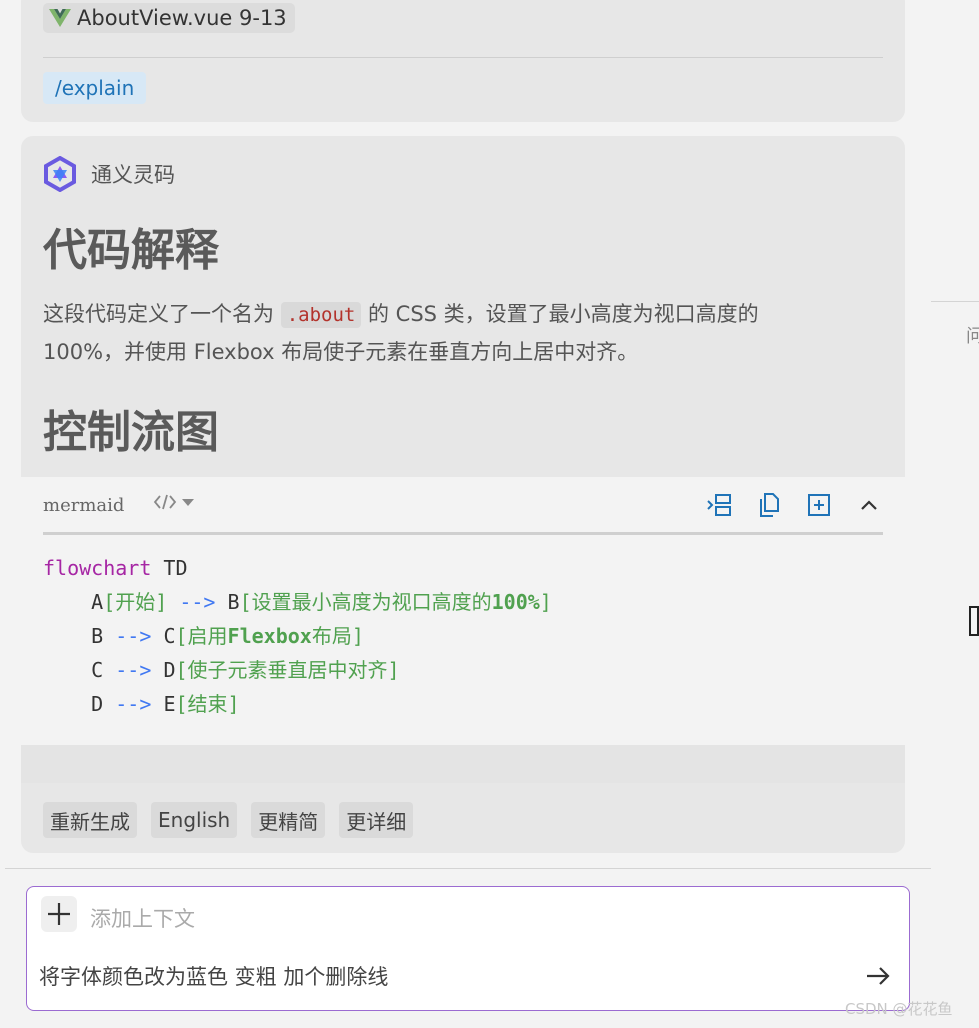  Describe the element at coordinates (955, 301) in the screenshot. I see `right-divider` at that location.